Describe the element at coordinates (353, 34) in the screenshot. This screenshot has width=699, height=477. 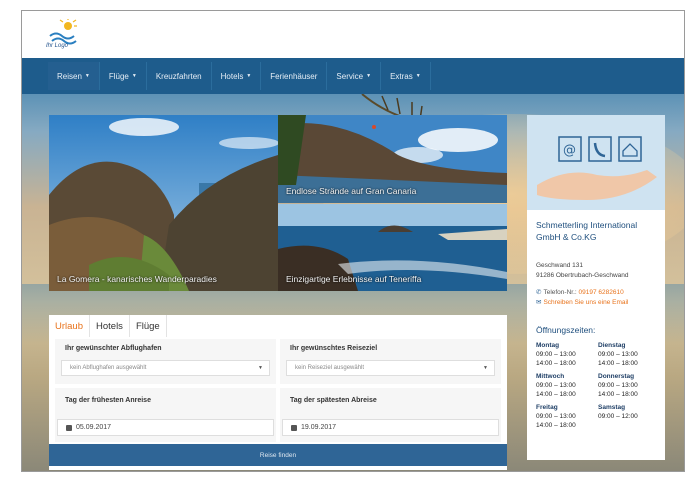
I see `header: Ihr Logo` at that location.